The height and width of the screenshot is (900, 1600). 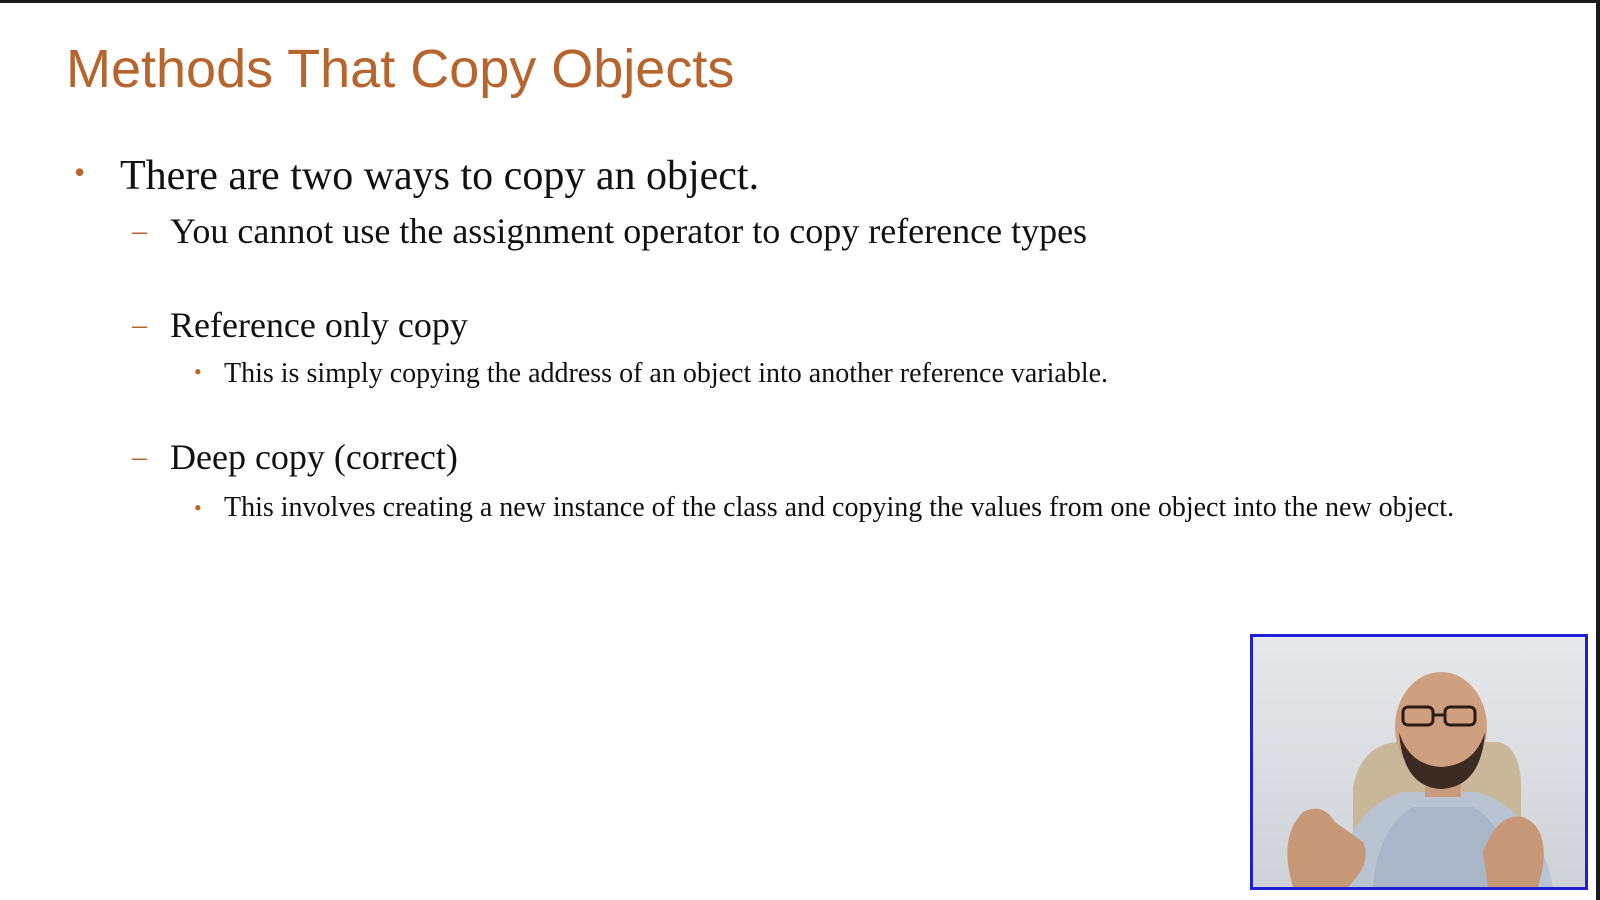 I want to click on sub-bullet-deep-copy: – Deep copy (correct), so click(x=295, y=457).